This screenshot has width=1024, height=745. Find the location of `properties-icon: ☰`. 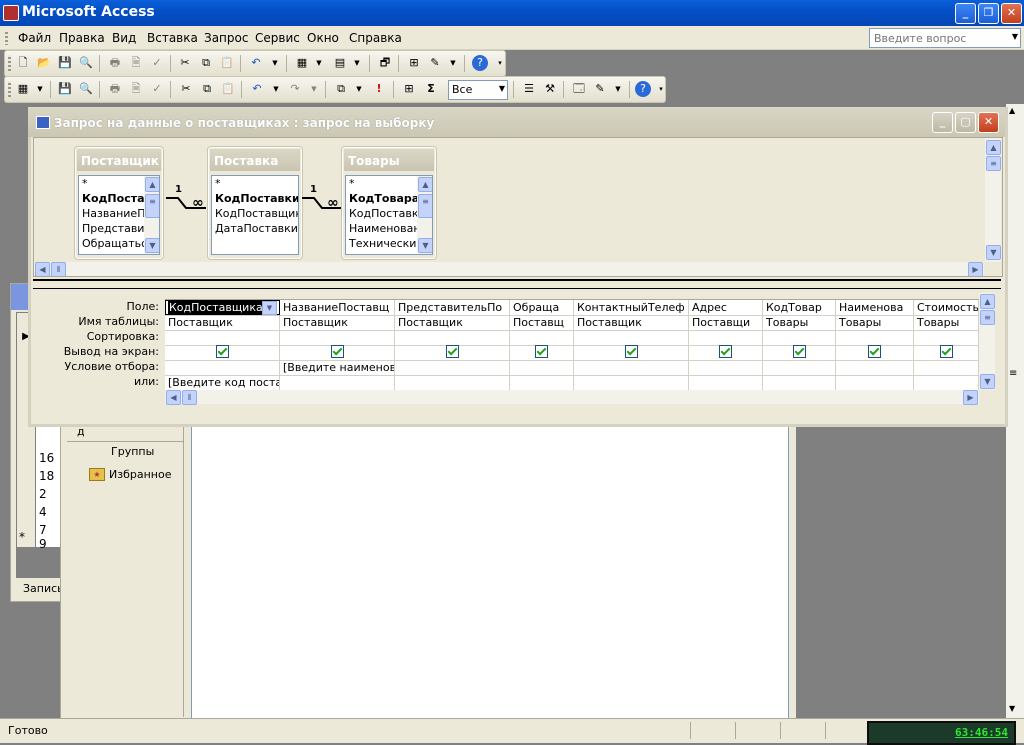

properties-icon: ☰ is located at coordinates (529, 89).